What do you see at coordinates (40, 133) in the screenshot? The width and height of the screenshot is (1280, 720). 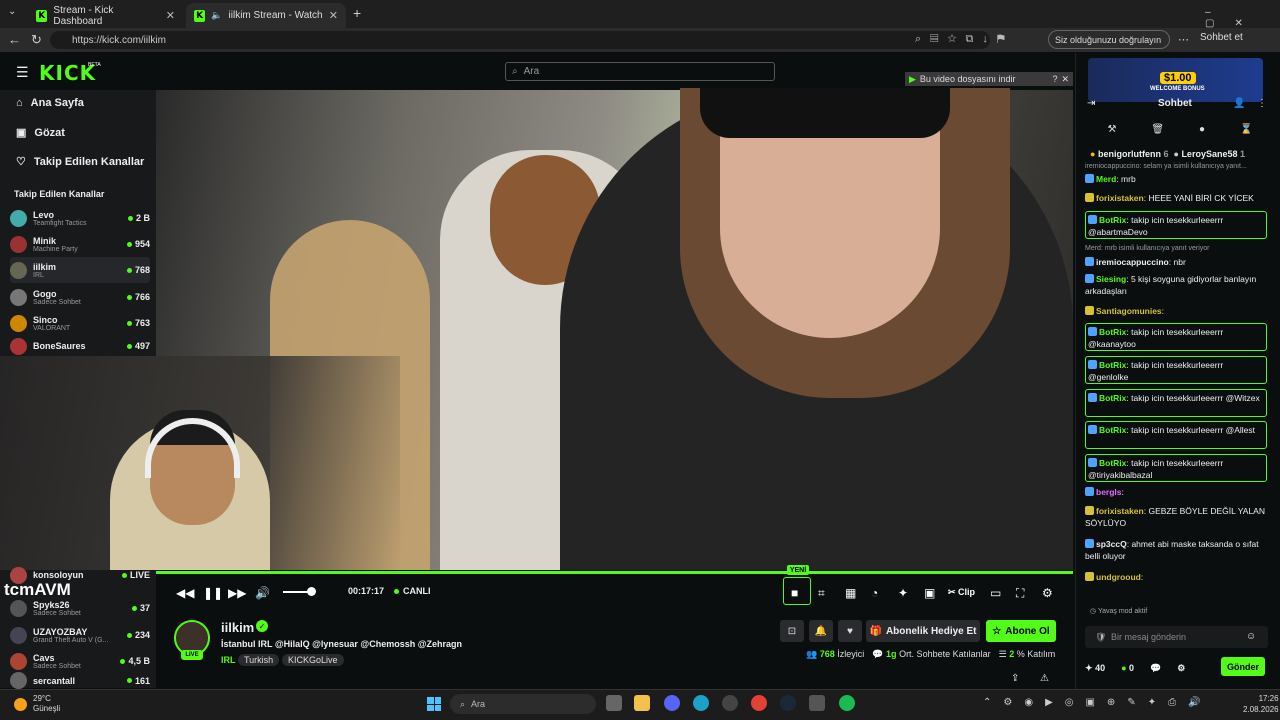 I see `nav-browse: ▣ Gözat` at bounding box center [40, 133].